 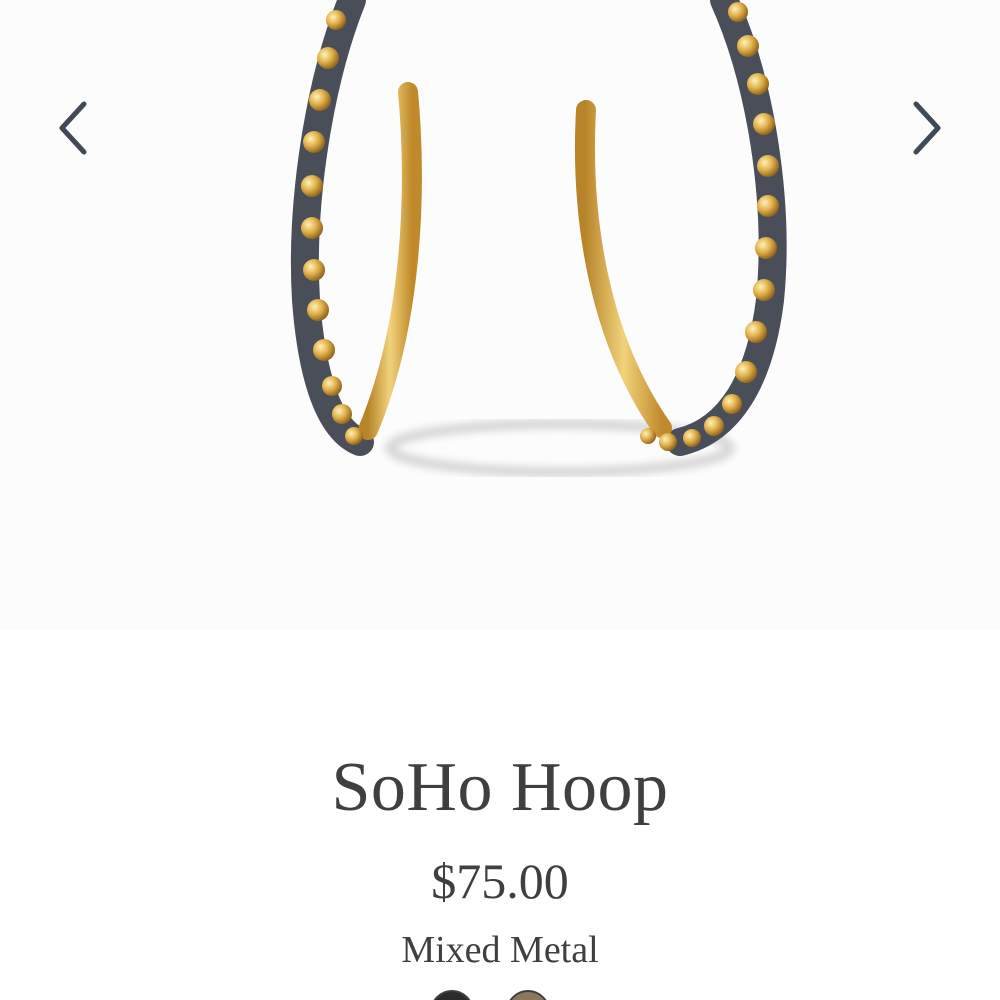 I want to click on selected-variant-label: Mixed Metal, so click(x=500, y=950).